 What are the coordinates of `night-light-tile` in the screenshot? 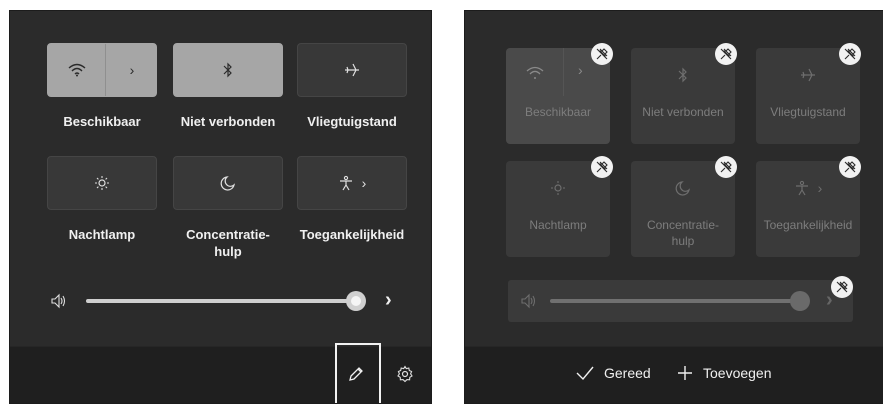 It's located at (102, 183).